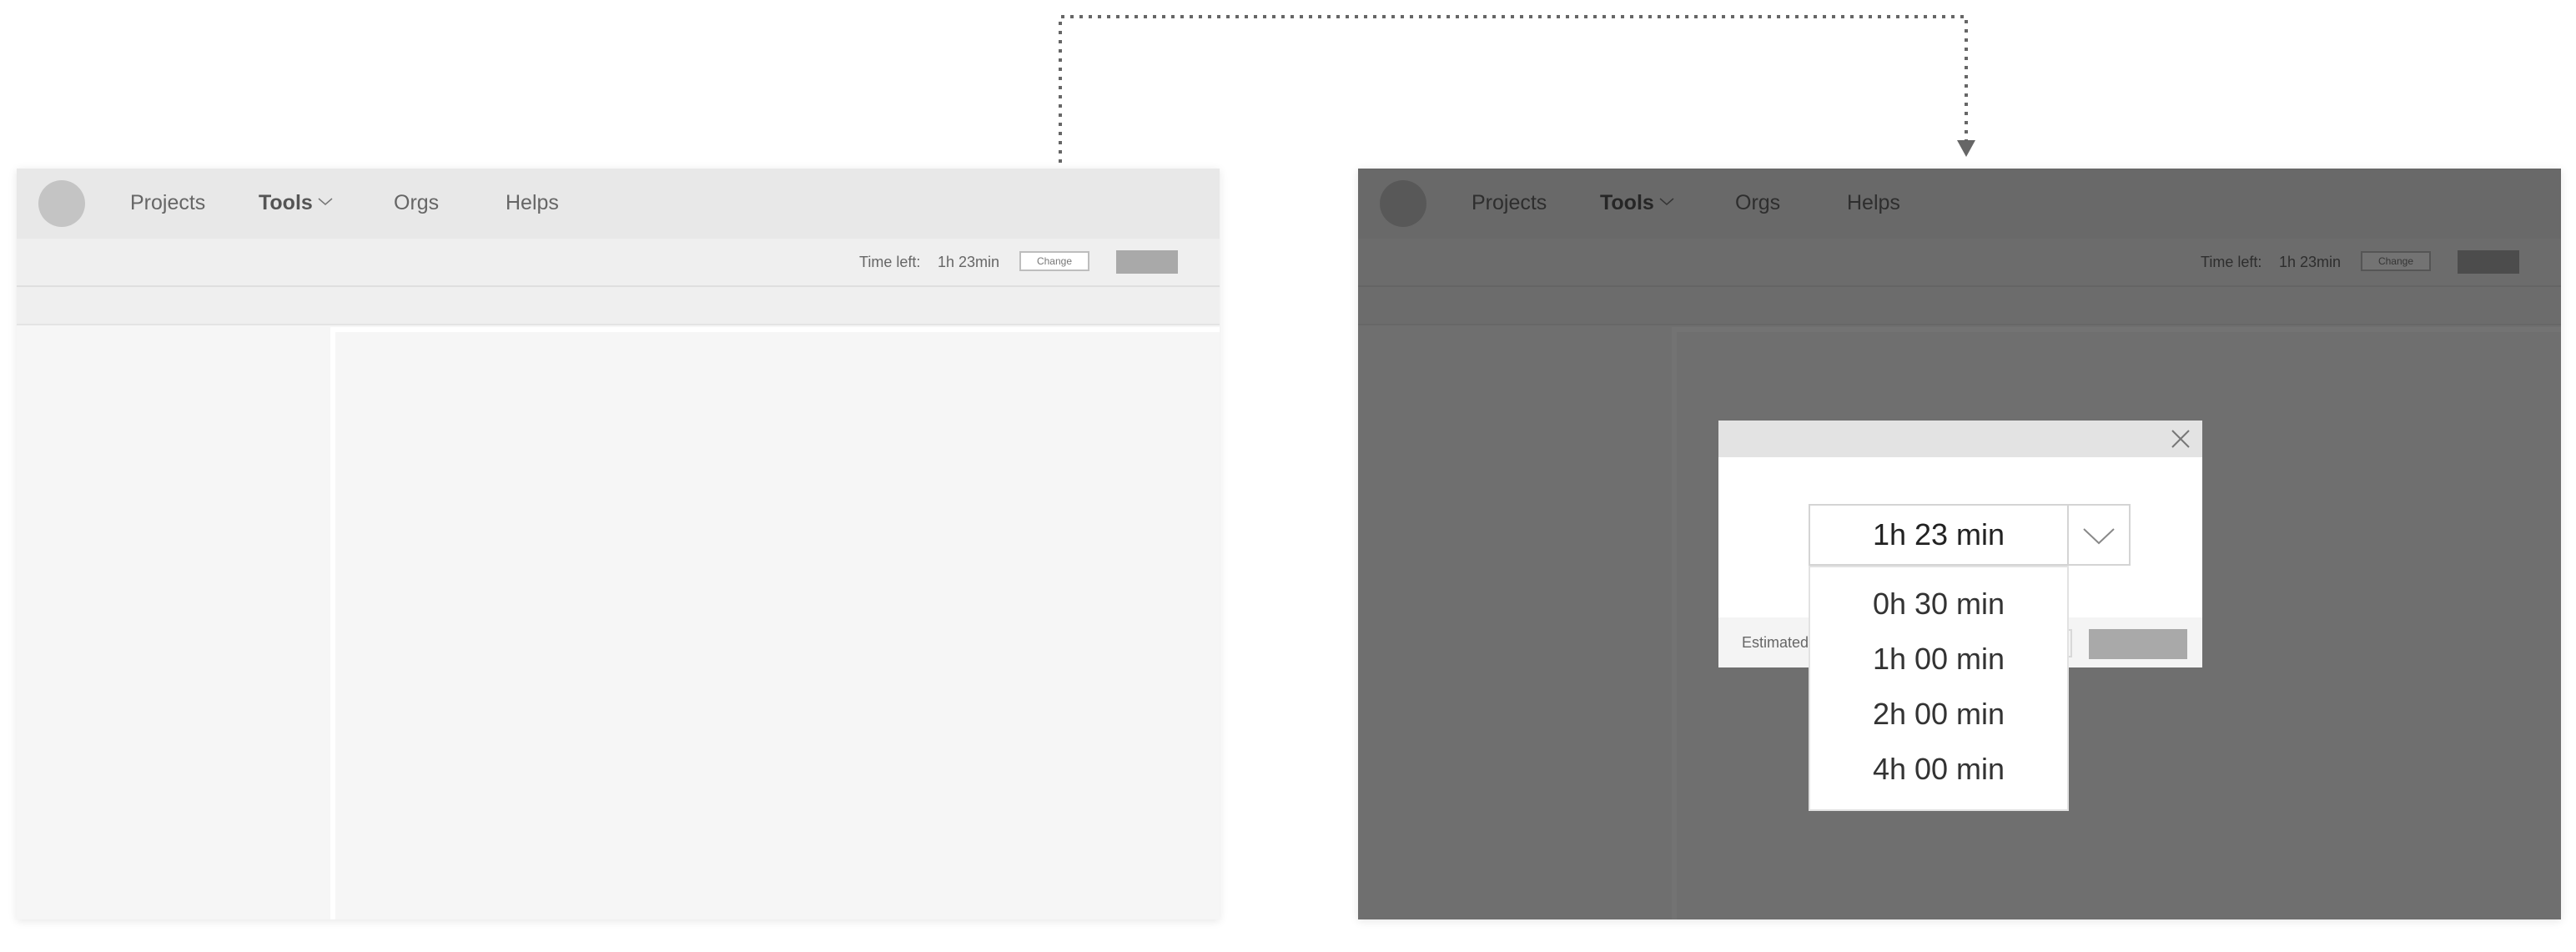  Describe the element at coordinates (167, 202) in the screenshot. I see `nav-projects: Projects` at that location.